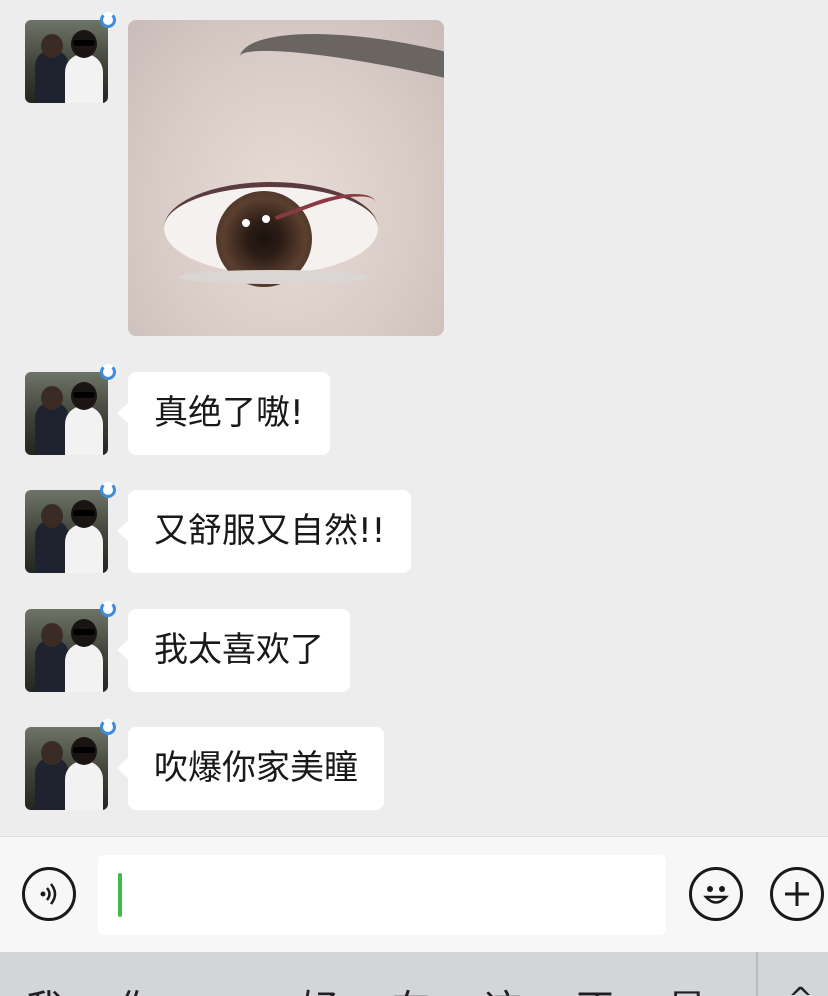 This screenshot has height=996, width=828. Describe the element at coordinates (233, 650) in the screenshot. I see `text-message-bubble: 我太喜欢了` at that location.